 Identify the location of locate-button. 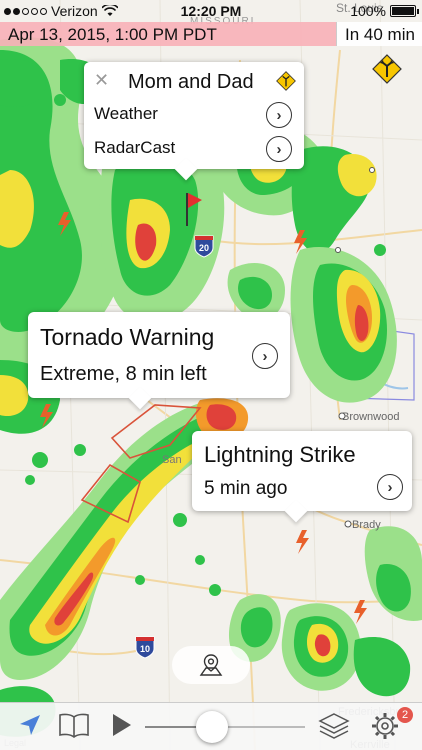
(211, 665).